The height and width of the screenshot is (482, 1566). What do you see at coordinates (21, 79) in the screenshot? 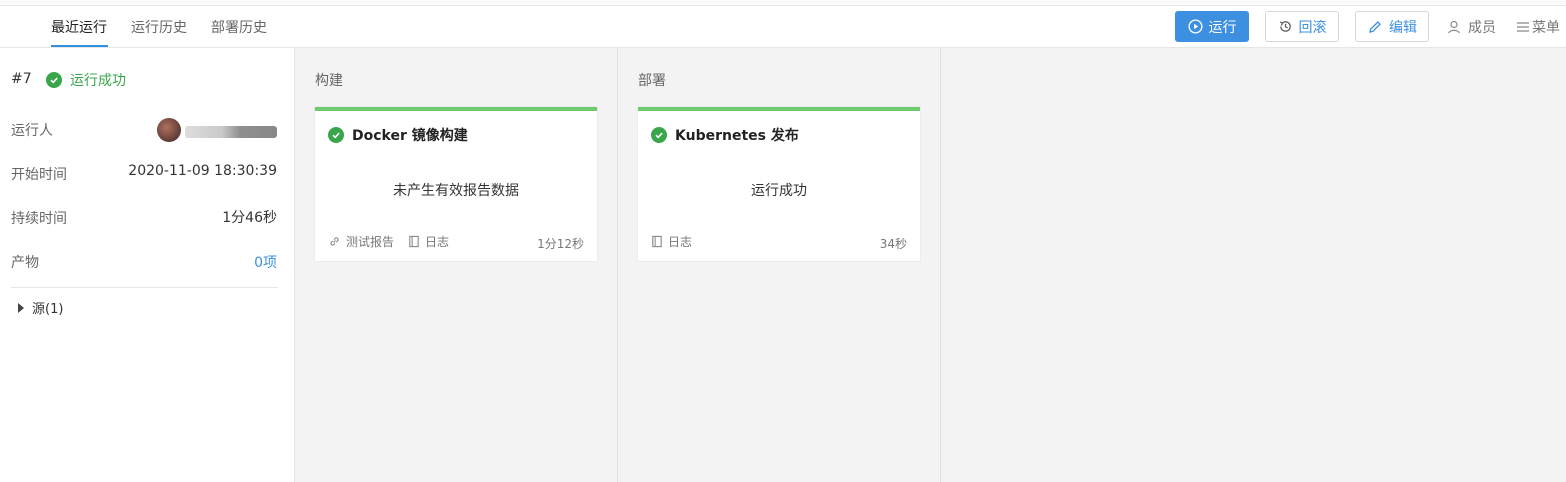
I see `run-number: #7` at bounding box center [21, 79].